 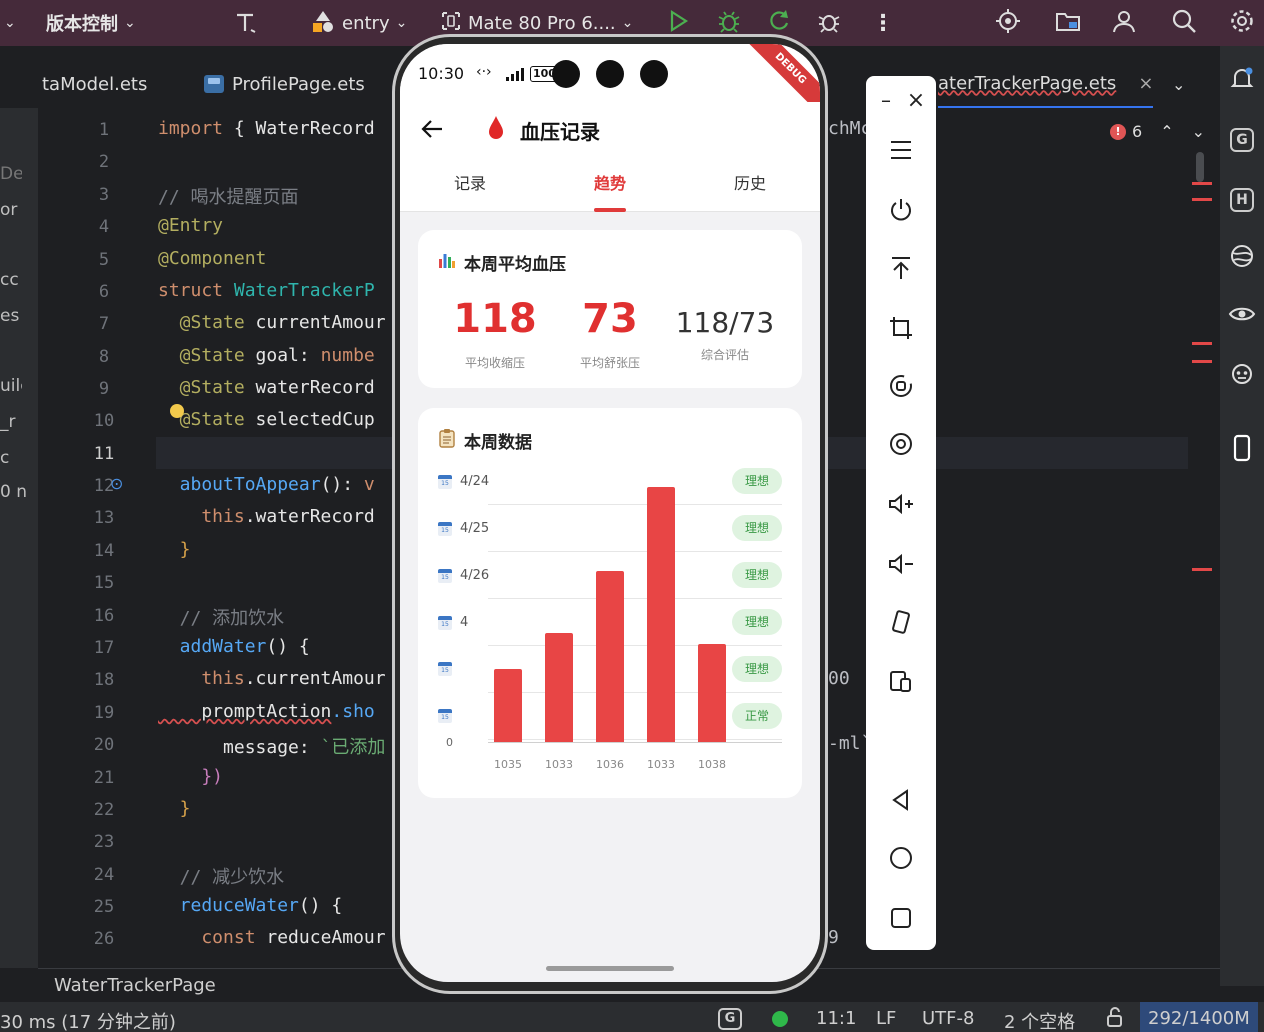 I want to click on settings-button, so click(x=1242, y=23).